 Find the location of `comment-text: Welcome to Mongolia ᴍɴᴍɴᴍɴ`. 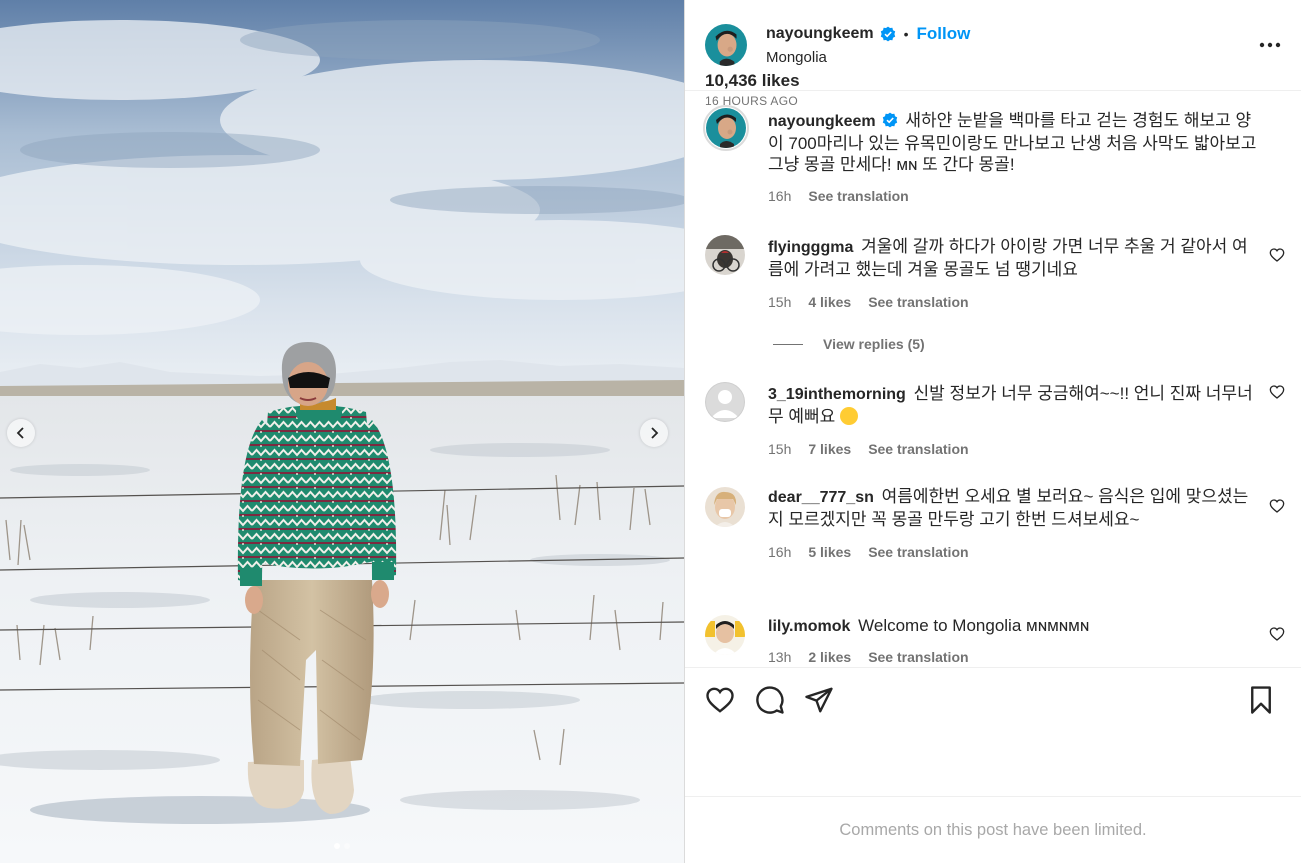

comment-text: Welcome to Mongolia ᴍɴᴍɴᴍɴ is located at coordinates (974, 625).